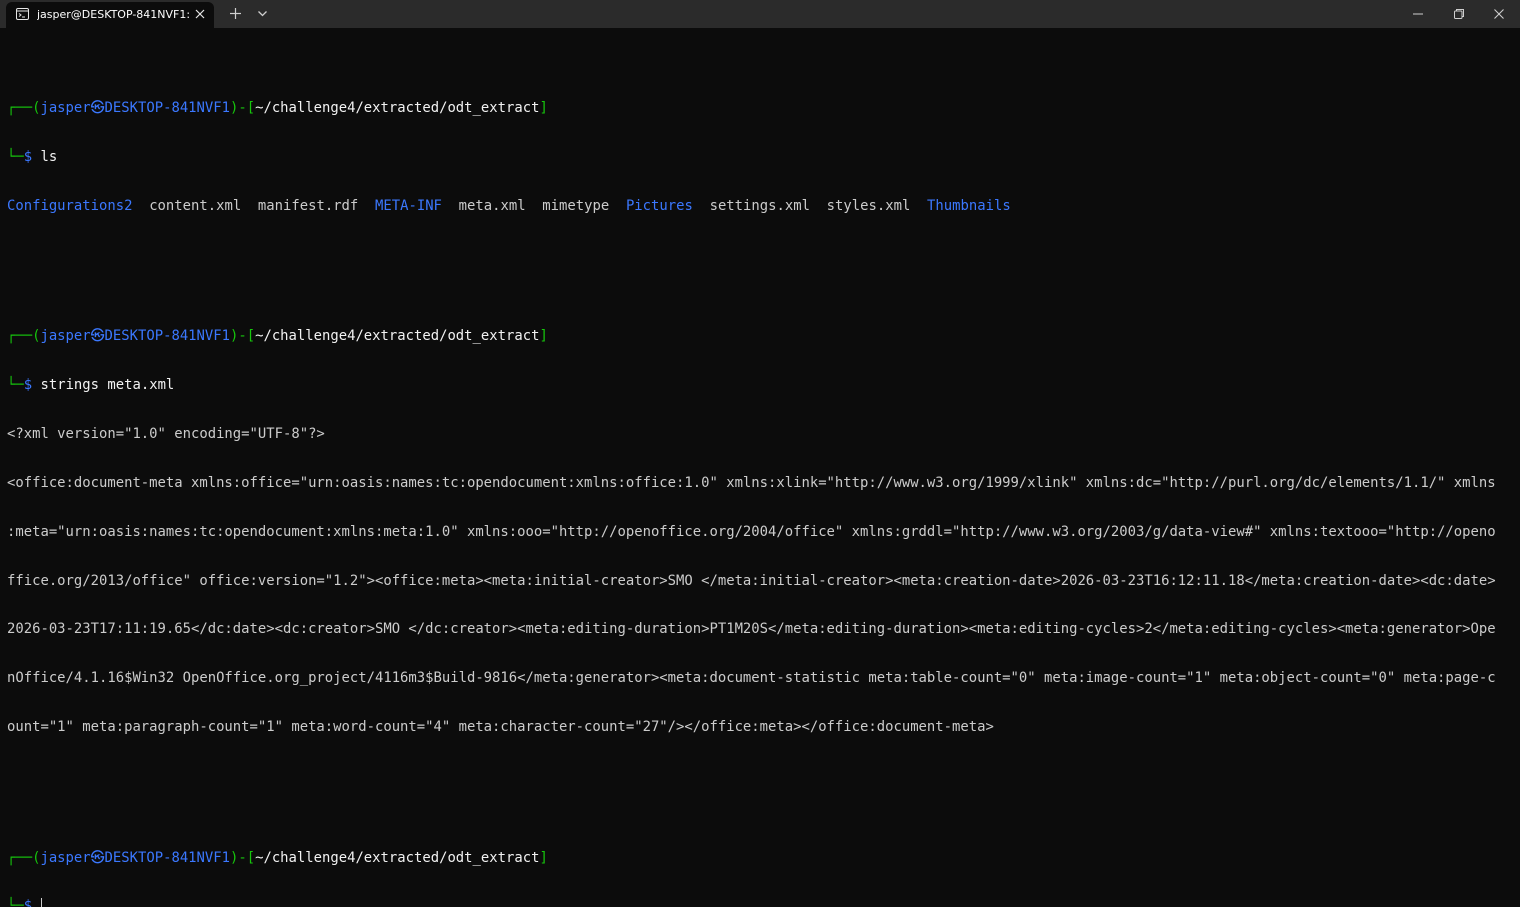 This screenshot has width=1520, height=907. What do you see at coordinates (42, 902) in the screenshot?
I see `text-cursor` at bounding box center [42, 902].